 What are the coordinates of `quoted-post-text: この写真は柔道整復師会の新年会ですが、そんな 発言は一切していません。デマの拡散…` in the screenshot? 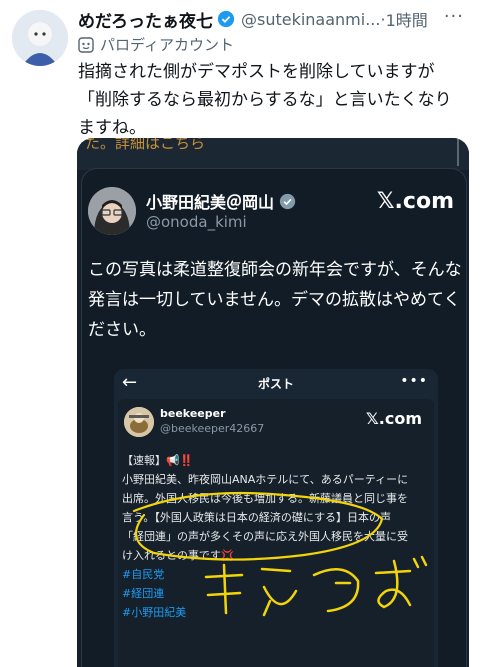 It's located at (276, 300).